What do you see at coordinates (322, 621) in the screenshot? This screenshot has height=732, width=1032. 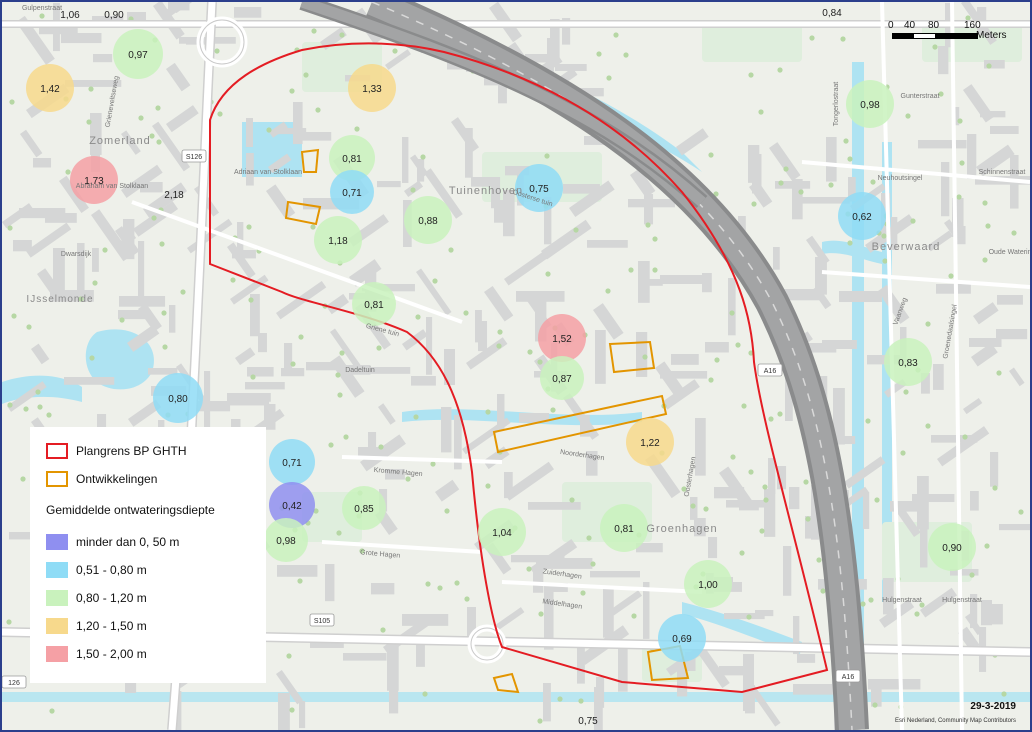 I see `road-shield-label: S105` at bounding box center [322, 621].